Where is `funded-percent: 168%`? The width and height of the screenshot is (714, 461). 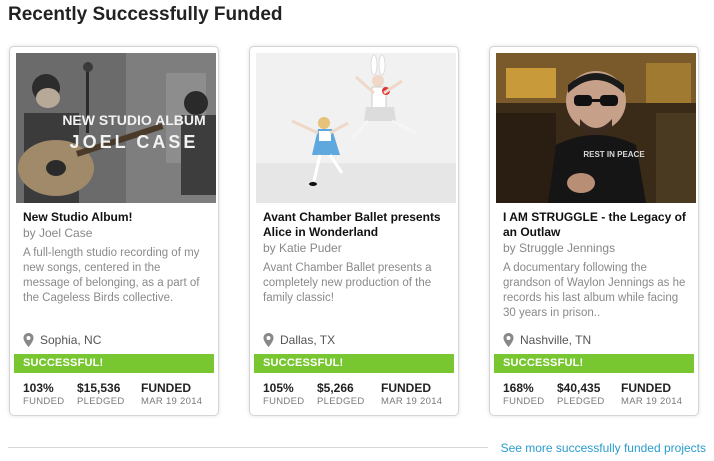
funded-percent: 168% is located at coordinates (518, 388).